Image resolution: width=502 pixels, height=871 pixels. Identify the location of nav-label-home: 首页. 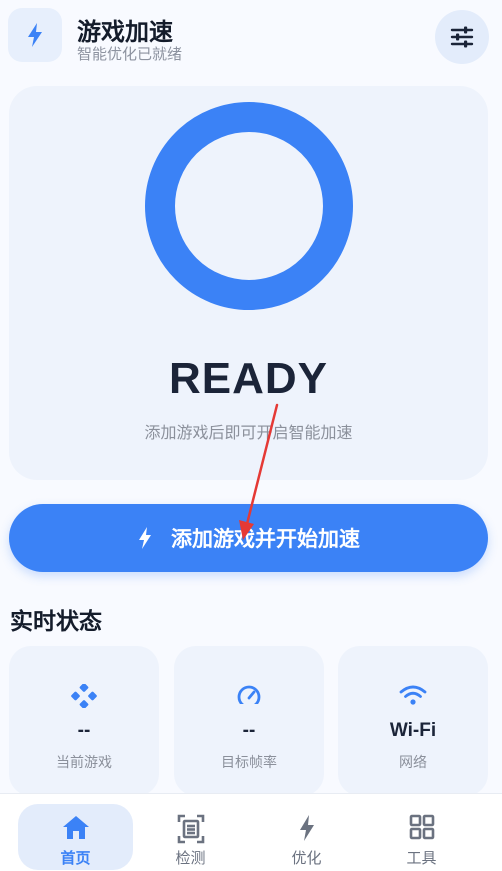
(75, 858).